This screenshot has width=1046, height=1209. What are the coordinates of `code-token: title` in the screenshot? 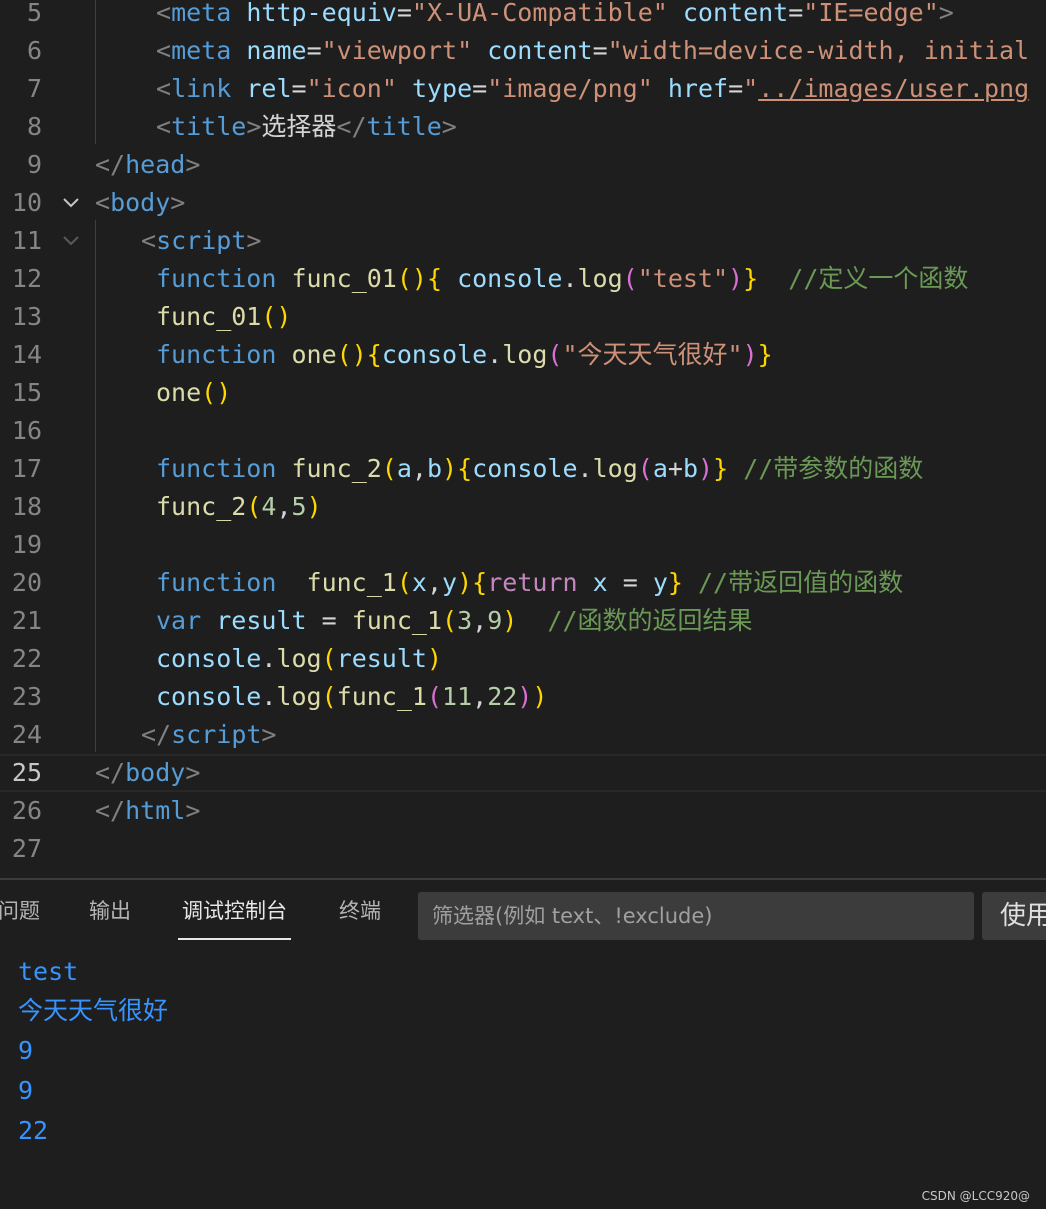 It's located at (209, 126).